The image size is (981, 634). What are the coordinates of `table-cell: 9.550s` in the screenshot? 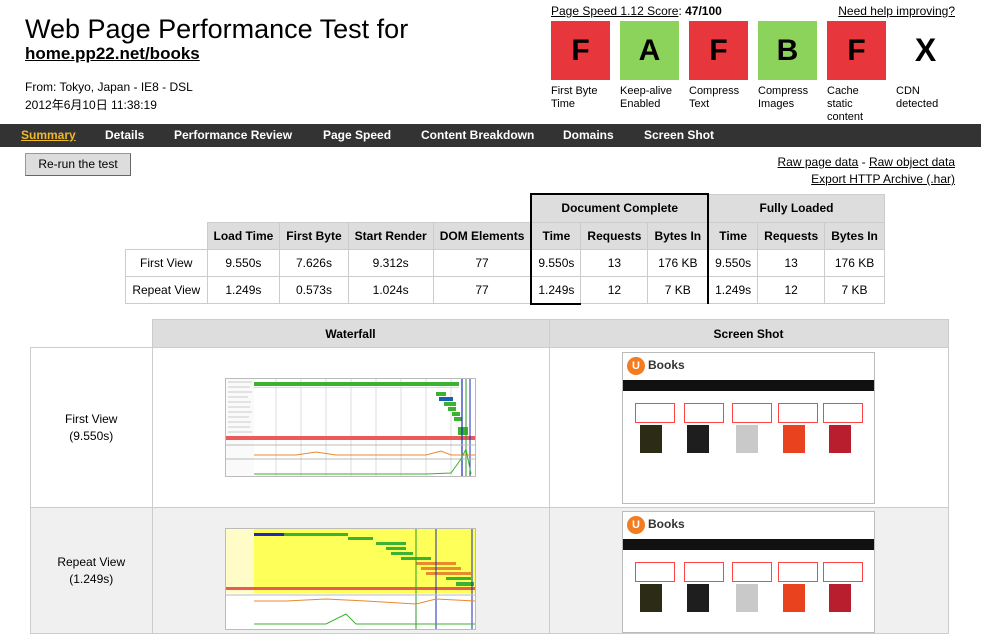 It's located at (243, 262).